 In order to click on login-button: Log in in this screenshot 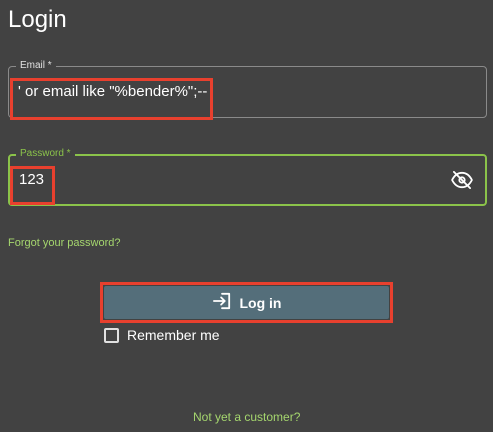, I will do `click(246, 302)`.